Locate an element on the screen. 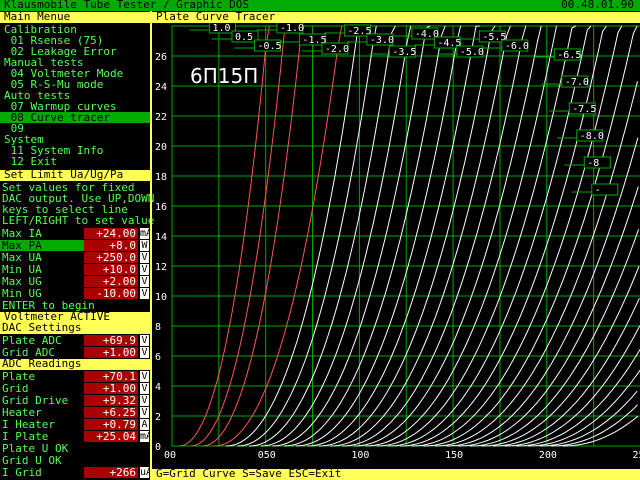 The image size is (640, 480). value-row: Max UA +250.0 V is located at coordinates (75, 258).